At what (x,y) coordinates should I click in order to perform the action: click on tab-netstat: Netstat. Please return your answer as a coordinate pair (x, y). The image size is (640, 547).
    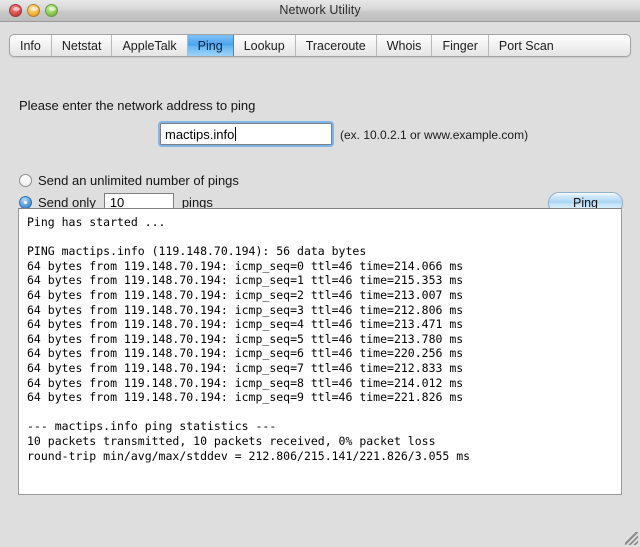
    Looking at the image, I should click on (82, 45).